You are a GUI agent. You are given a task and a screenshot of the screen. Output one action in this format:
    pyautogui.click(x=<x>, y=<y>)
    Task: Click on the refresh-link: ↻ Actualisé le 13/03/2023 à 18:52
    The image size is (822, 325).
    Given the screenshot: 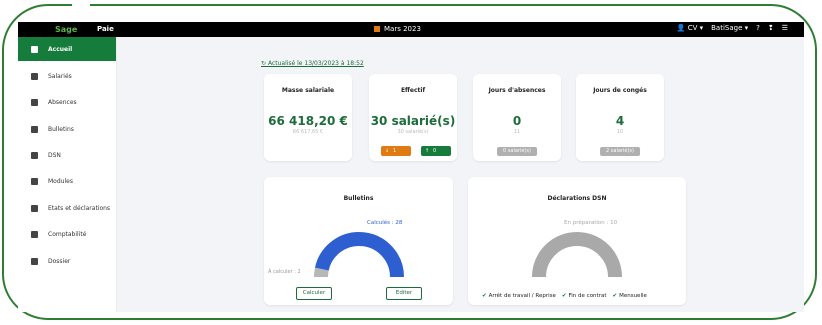 What is the action you would take?
    pyautogui.click(x=312, y=63)
    